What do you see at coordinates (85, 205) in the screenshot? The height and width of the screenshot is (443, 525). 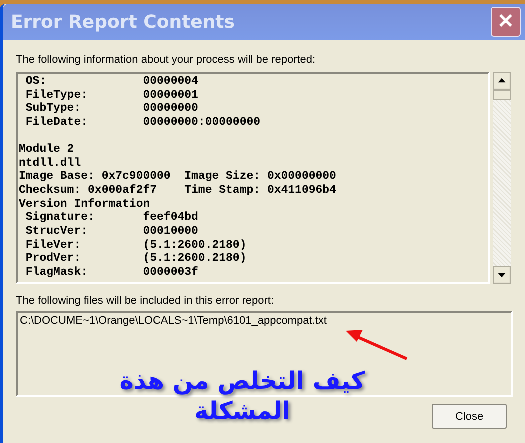 I see `report-line: Version Information` at bounding box center [85, 205].